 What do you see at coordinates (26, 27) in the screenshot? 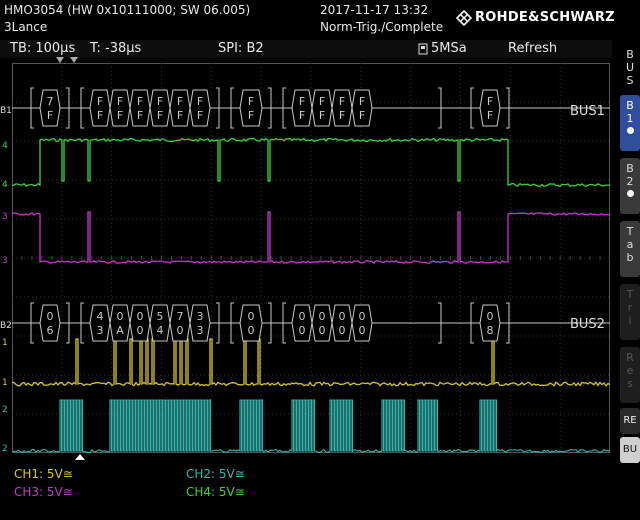
I see `user-name: 3Lance` at bounding box center [26, 27].